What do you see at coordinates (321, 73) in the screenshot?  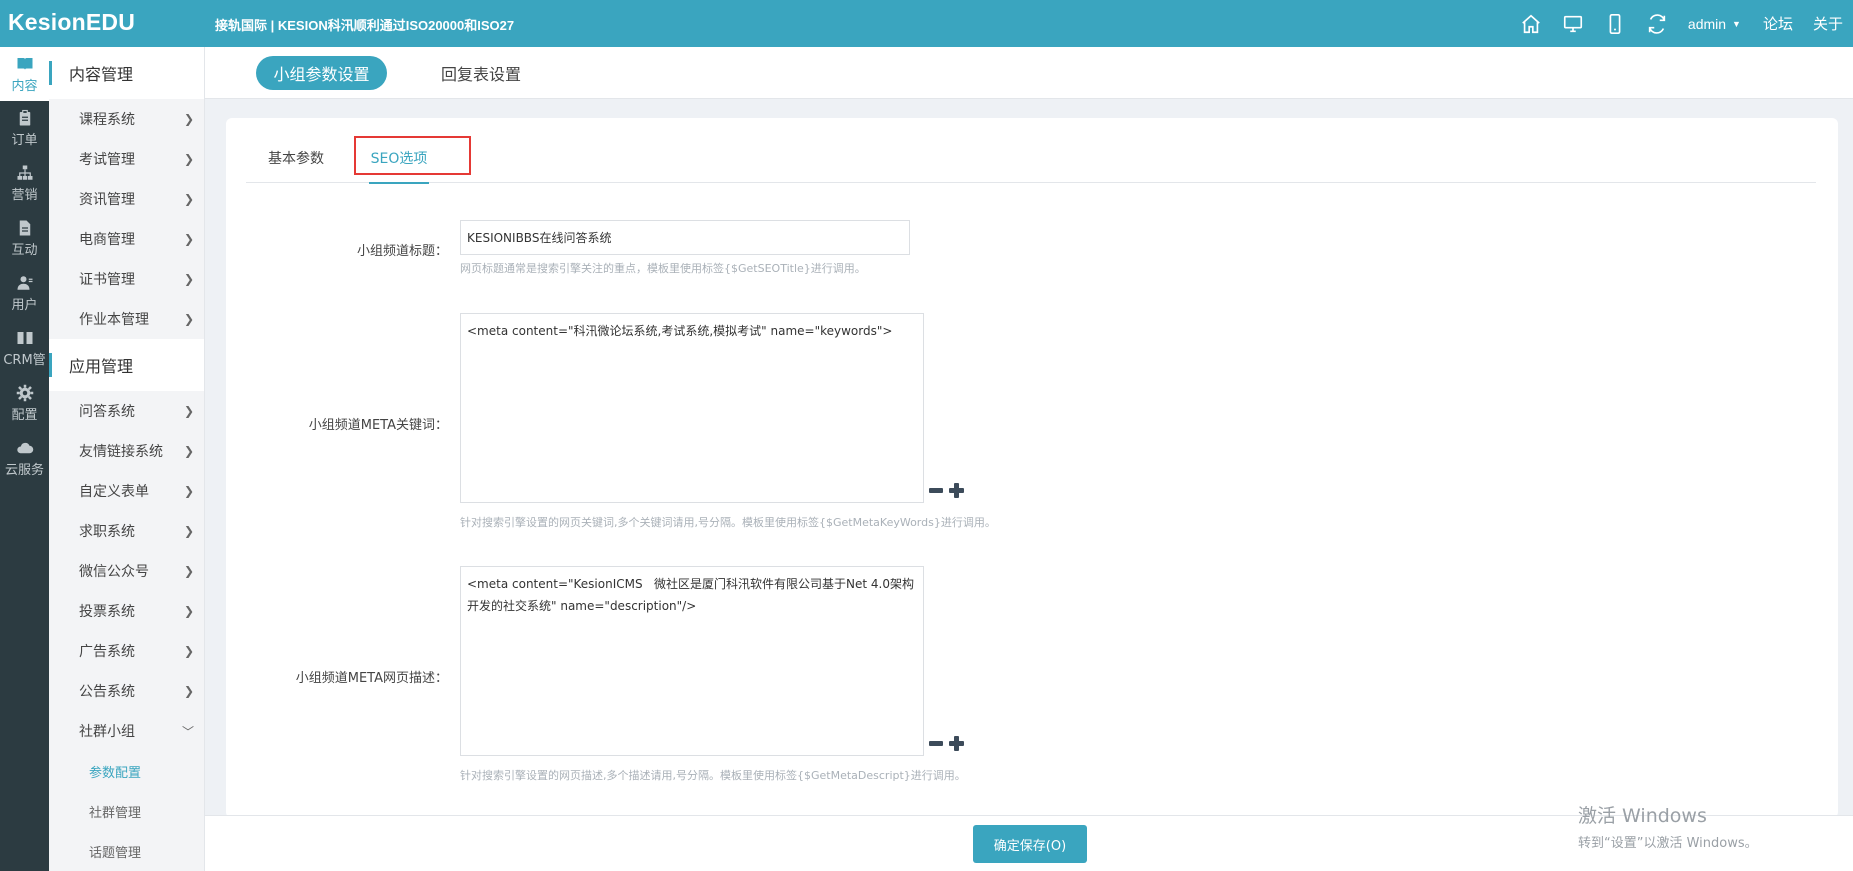 I see `tab-group-params: 小组参数设置` at bounding box center [321, 73].